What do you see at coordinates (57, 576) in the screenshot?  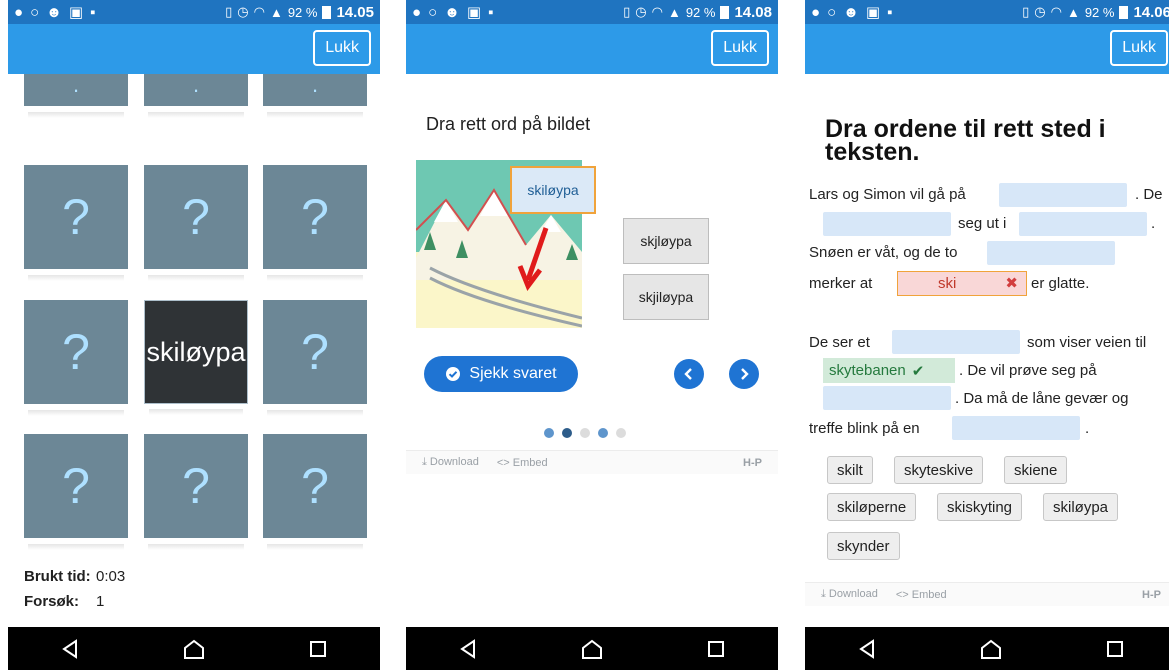 I see `time-used-label: Brukt tid:` at bounding box center [57, 576].